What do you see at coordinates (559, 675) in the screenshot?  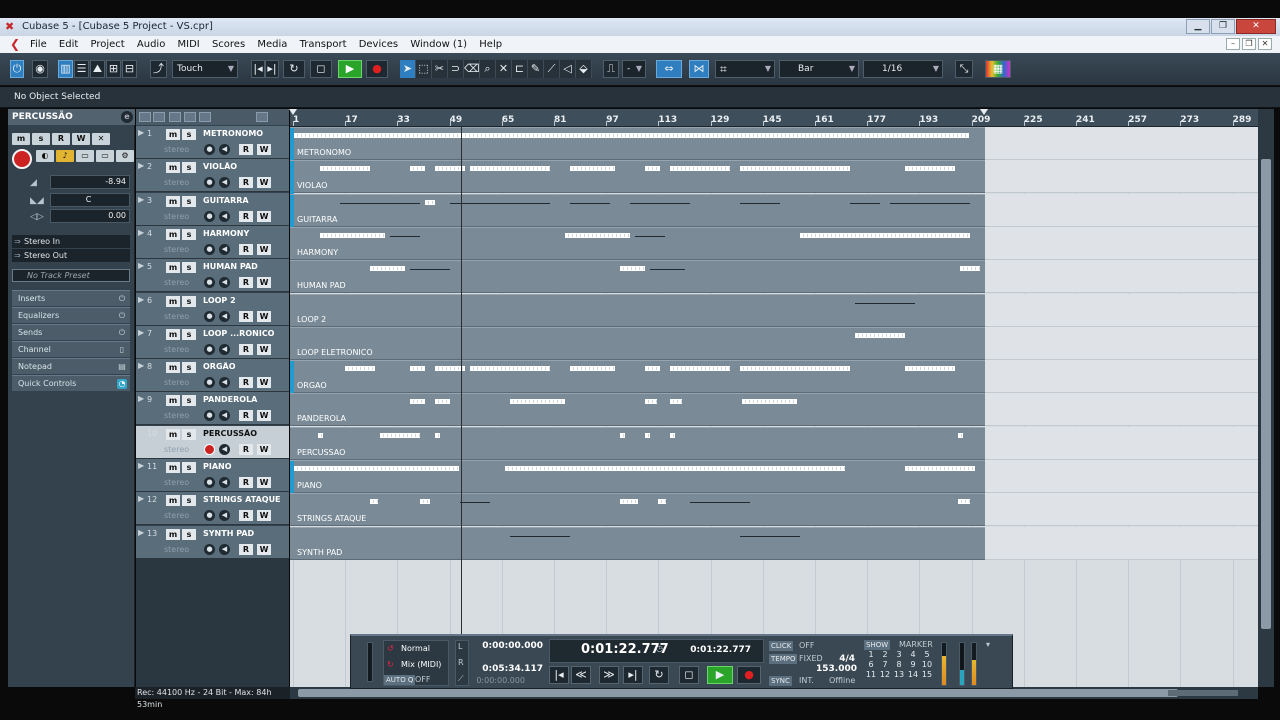 I see `go-to-start-button: |◂` at bounding box center [559, 675].